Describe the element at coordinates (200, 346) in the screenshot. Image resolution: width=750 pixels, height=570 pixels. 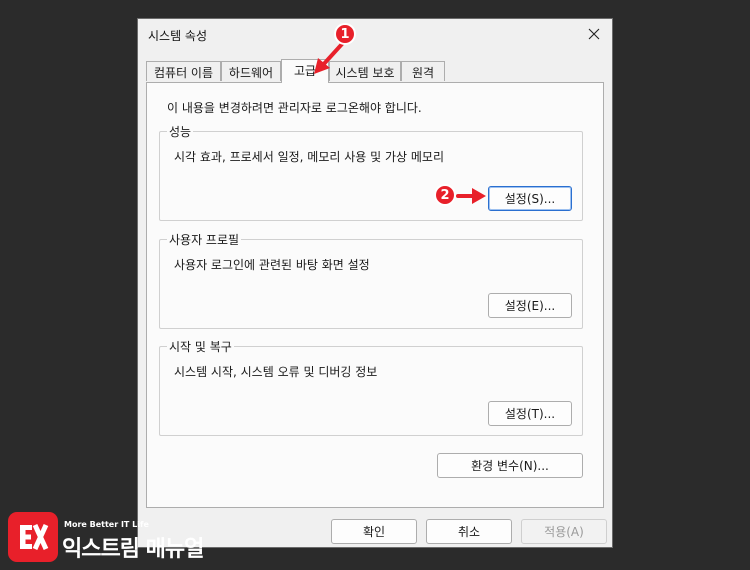
I see `startup-recovery-label: 시작 및 복구` at that location.